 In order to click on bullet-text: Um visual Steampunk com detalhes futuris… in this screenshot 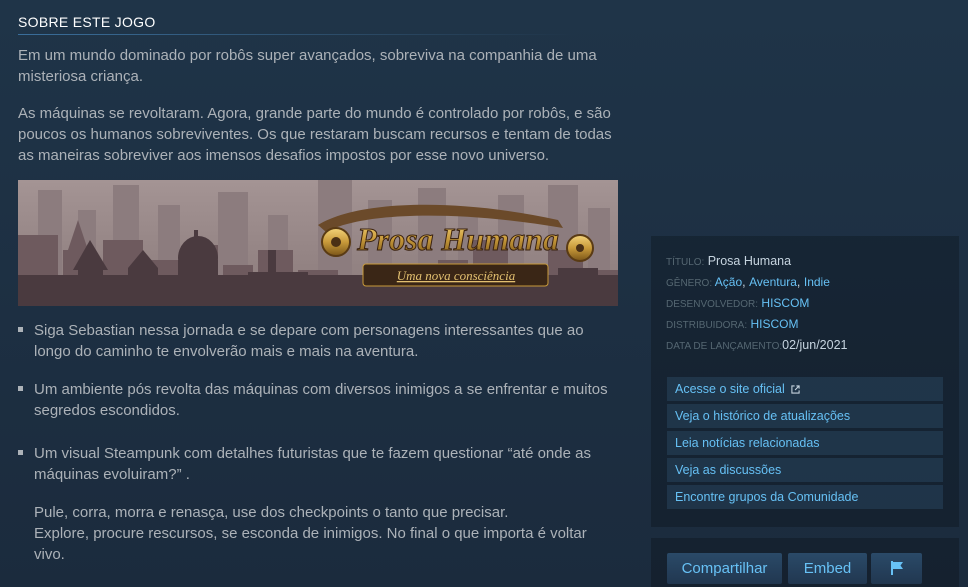, I will do `click(312, 464)`.